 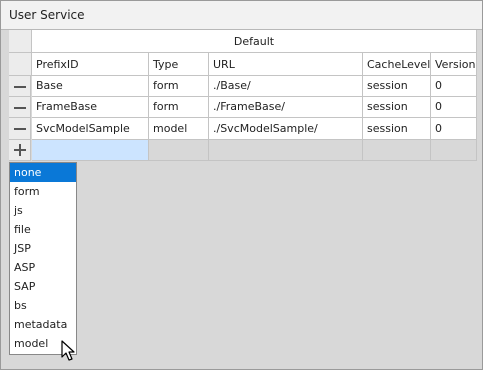 What do you see at coordinates (179, 150) in the screenshot?
I see `new-row-type-field` at bounding box center [179, 150].